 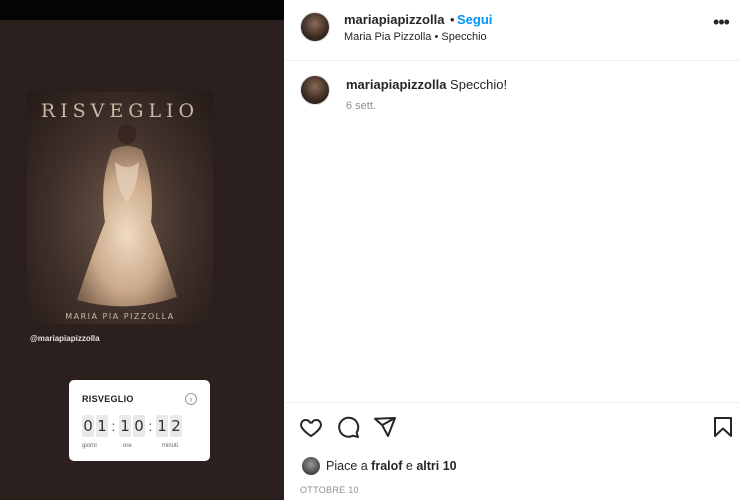 What do you see at coordinates (120, 111) in the screenshot?
I see `album-title: RISVEGLIO` at bounding box center [120, 111].